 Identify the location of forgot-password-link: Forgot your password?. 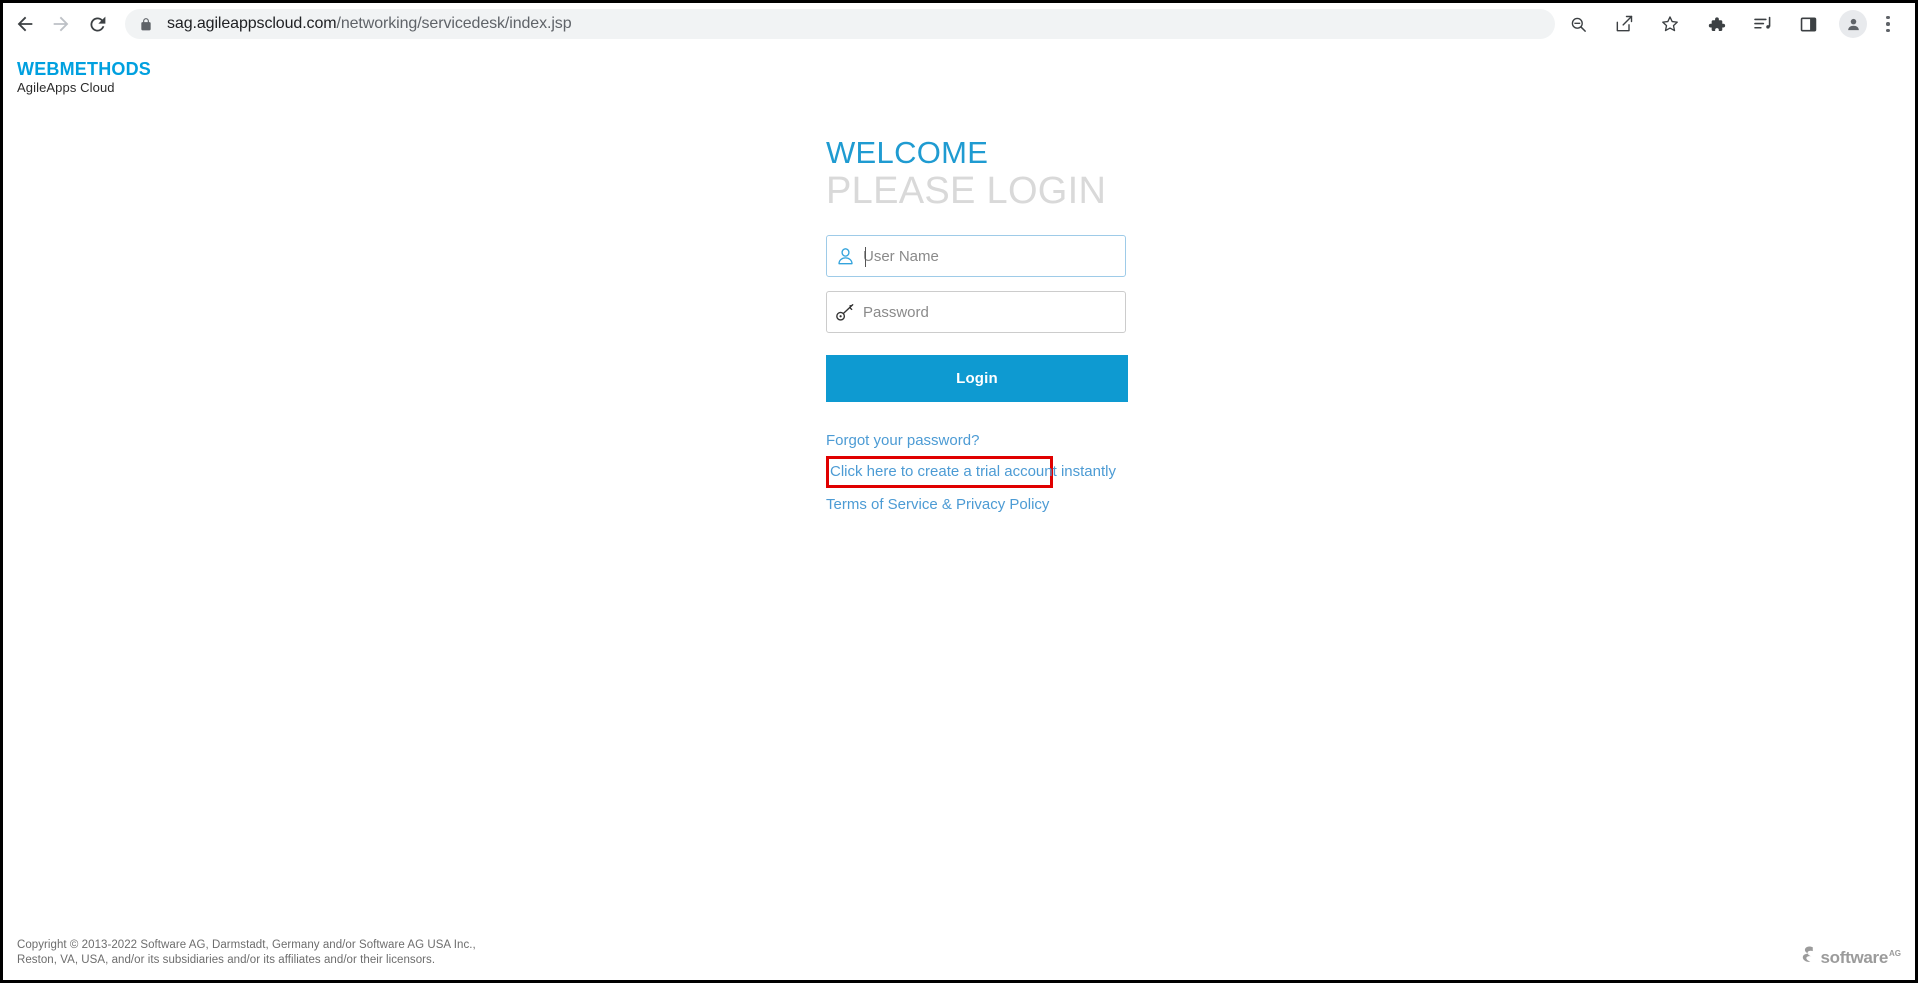
(902, 440).